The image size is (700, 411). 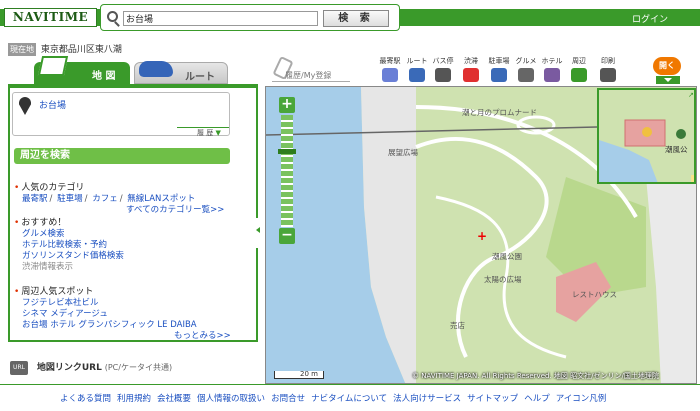 What do you see at coordinates (122, 156) in the screenshot?
I see `nearby-search-header: 周辺を検索` at bounding box center [122, 156].